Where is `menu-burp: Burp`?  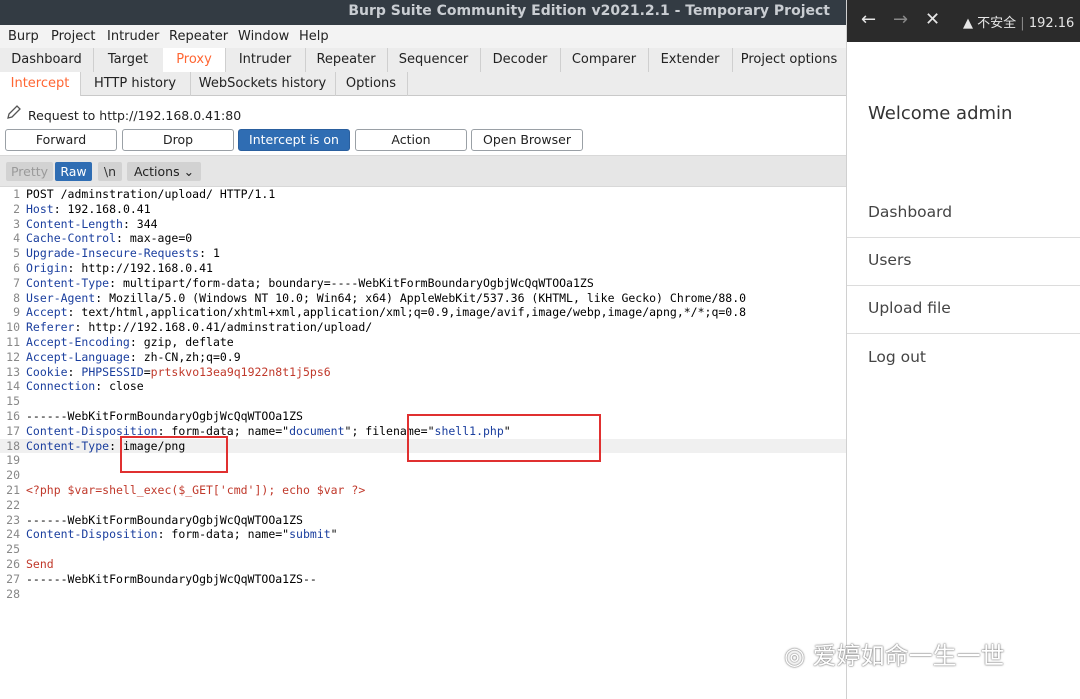 menu-burp: Burp is located at coordinates (23, 36).